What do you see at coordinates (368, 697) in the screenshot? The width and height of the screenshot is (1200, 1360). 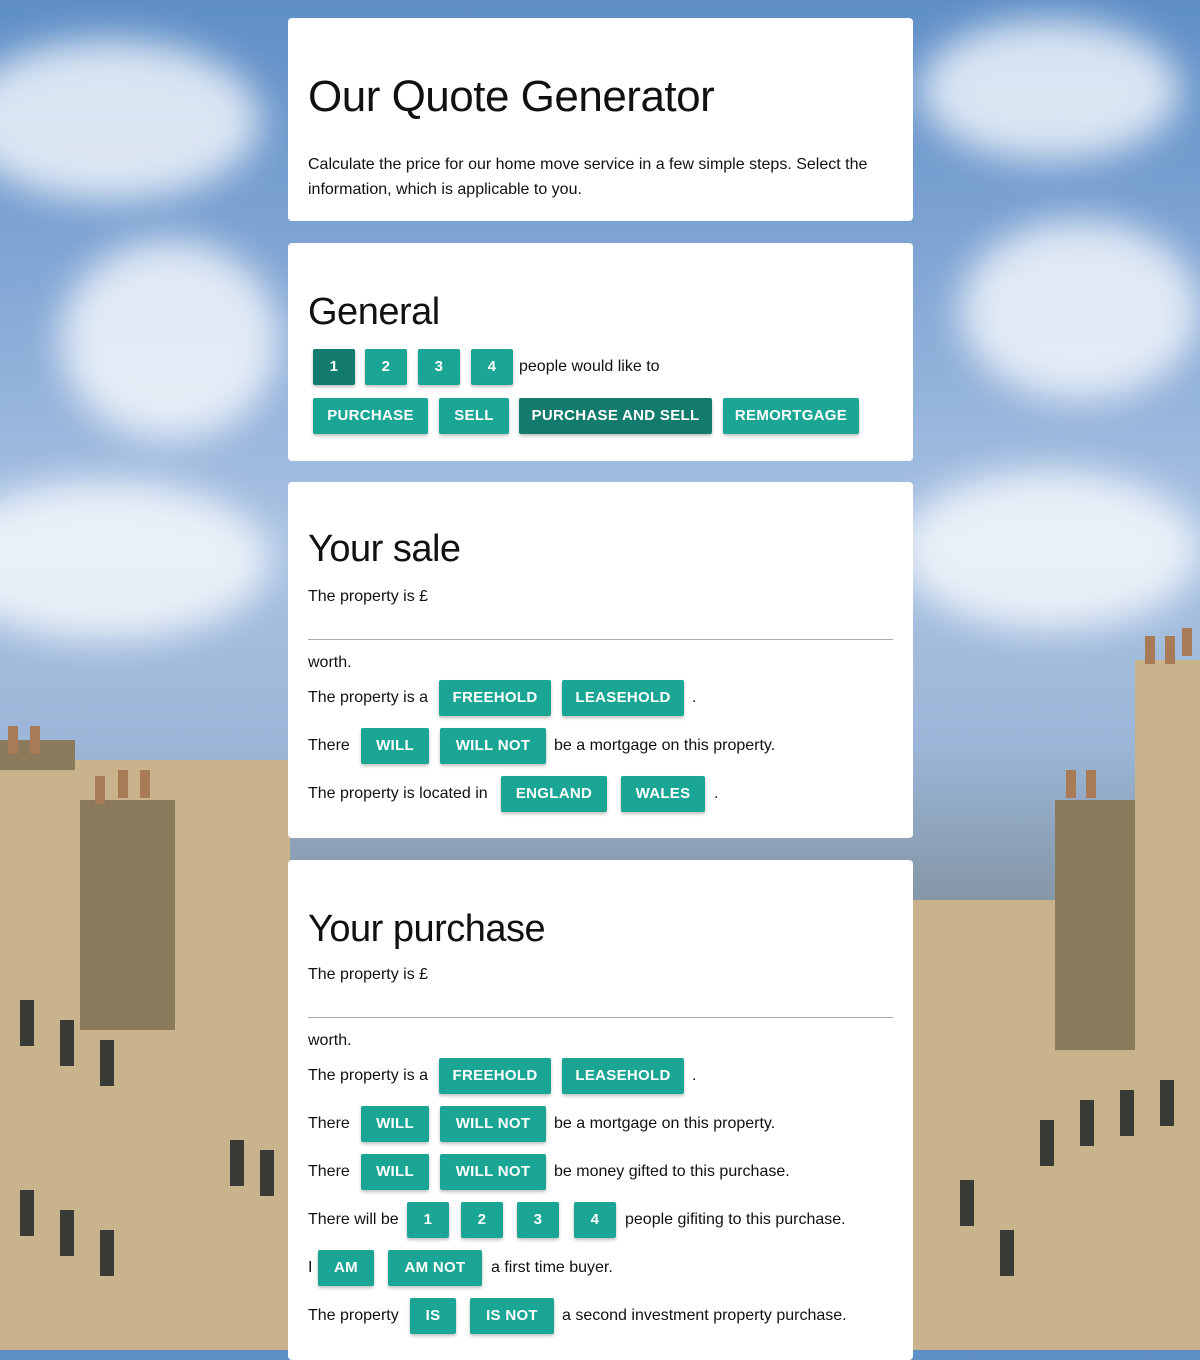 I see `sale-tenure-prefix: The property is a` at bounding box center [368, 697].